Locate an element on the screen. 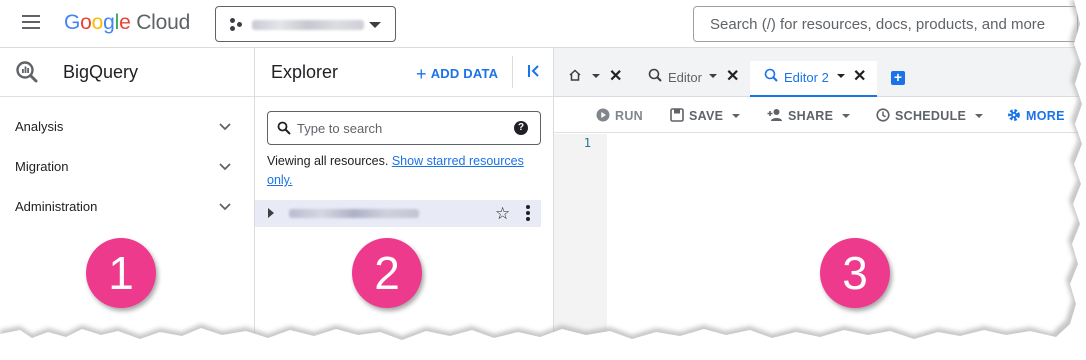 The width and height of the screenshot is (1086, 360). product-title: BigQuery is located at coordinates (101, 72).